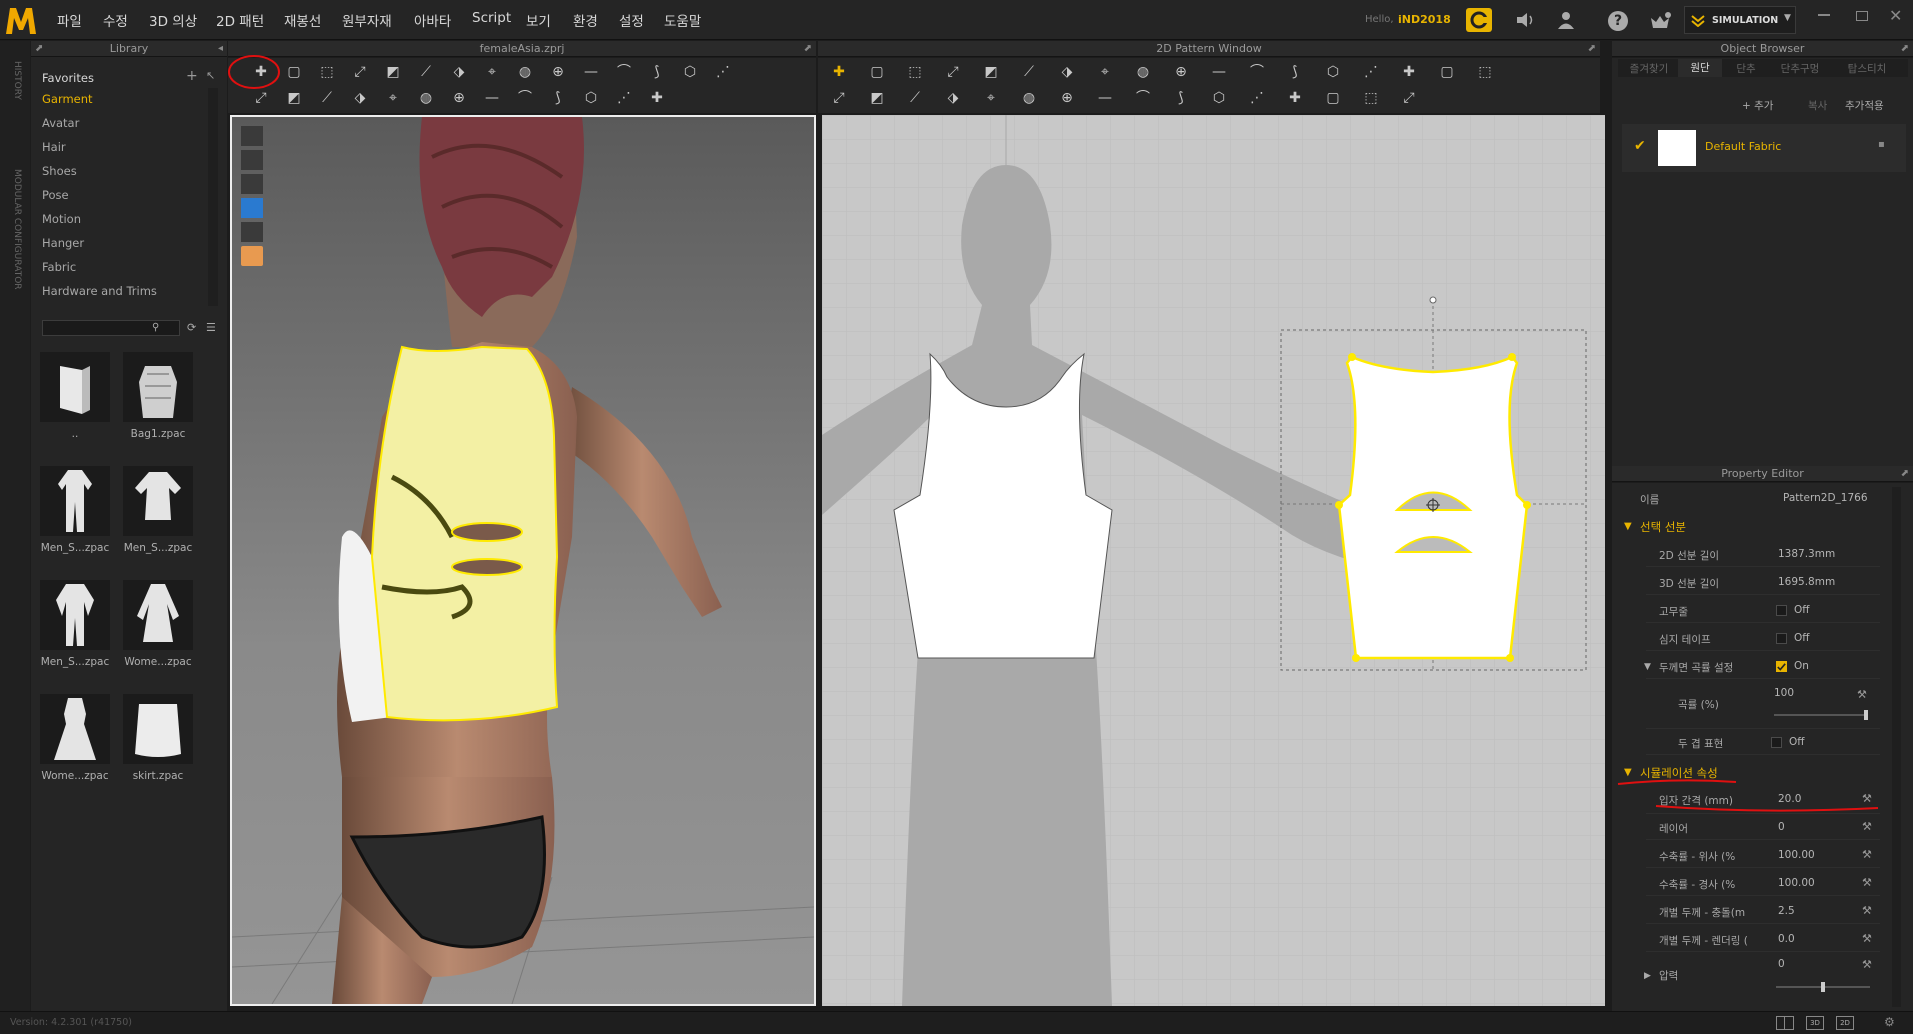 The width and height of the screenshot is (1913, 1034). I want to click on minimize-icon, so click(1824, 15).